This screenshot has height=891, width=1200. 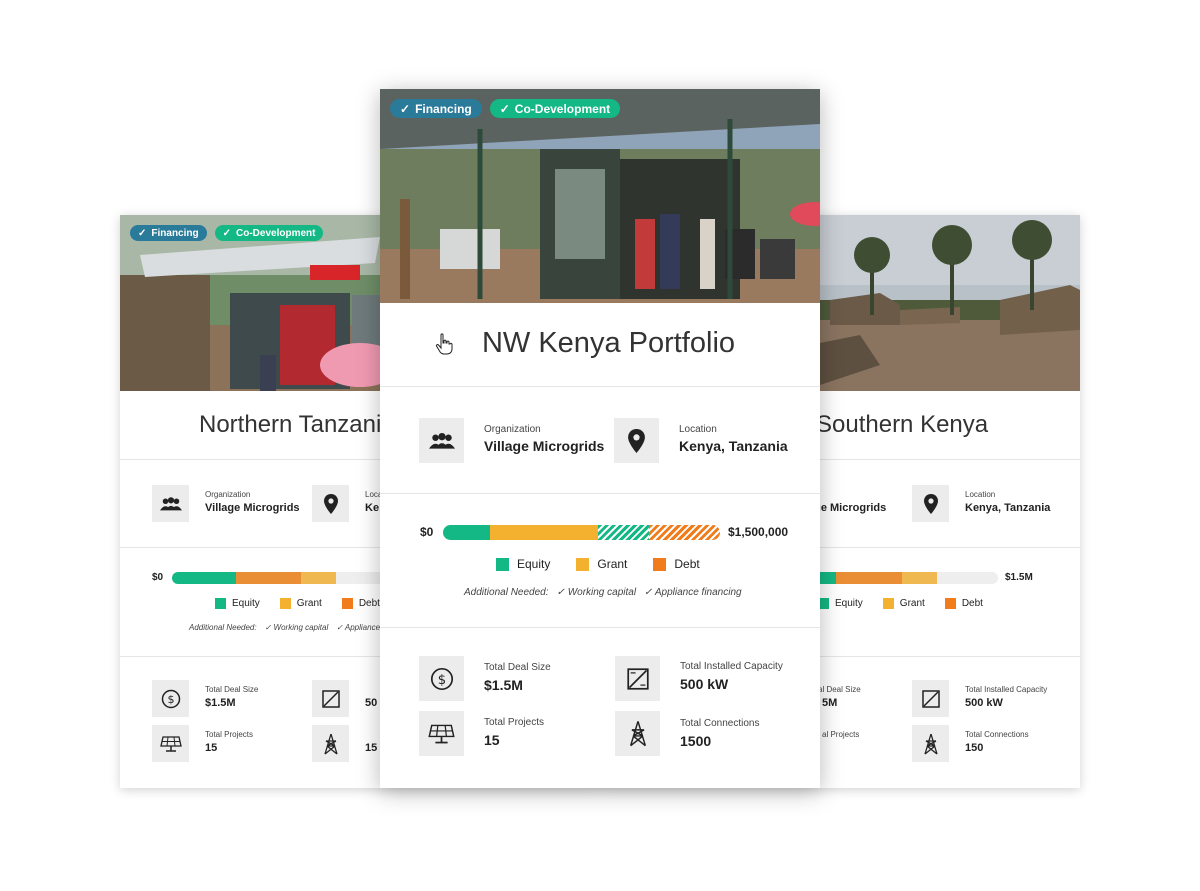 What do you see at coordinates (758, 532) in the screenshot?
I see `bar-max-label: $1,500,000` at bounding box center [758, 532].